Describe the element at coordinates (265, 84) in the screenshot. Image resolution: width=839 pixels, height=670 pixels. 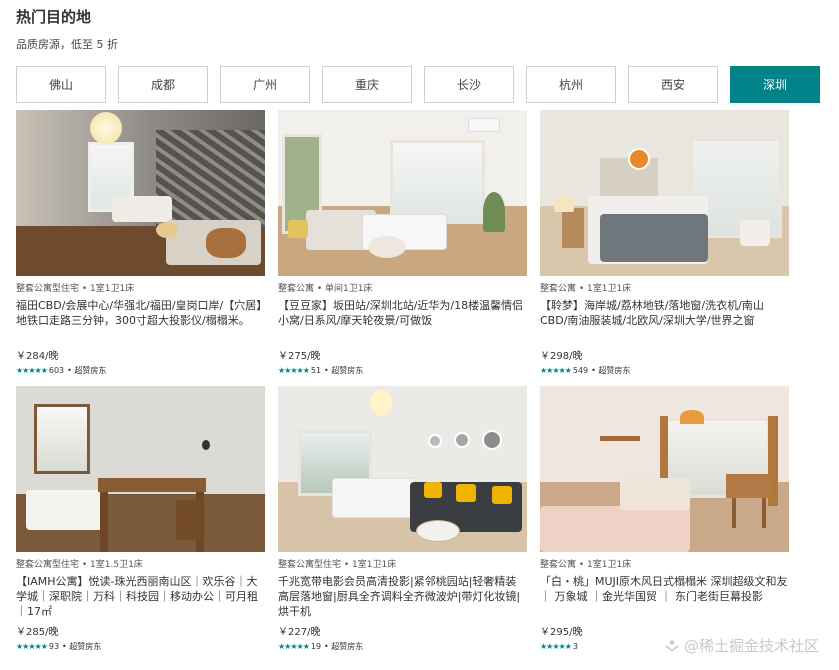
I see `tab-guangzhou: 广州` at that location.